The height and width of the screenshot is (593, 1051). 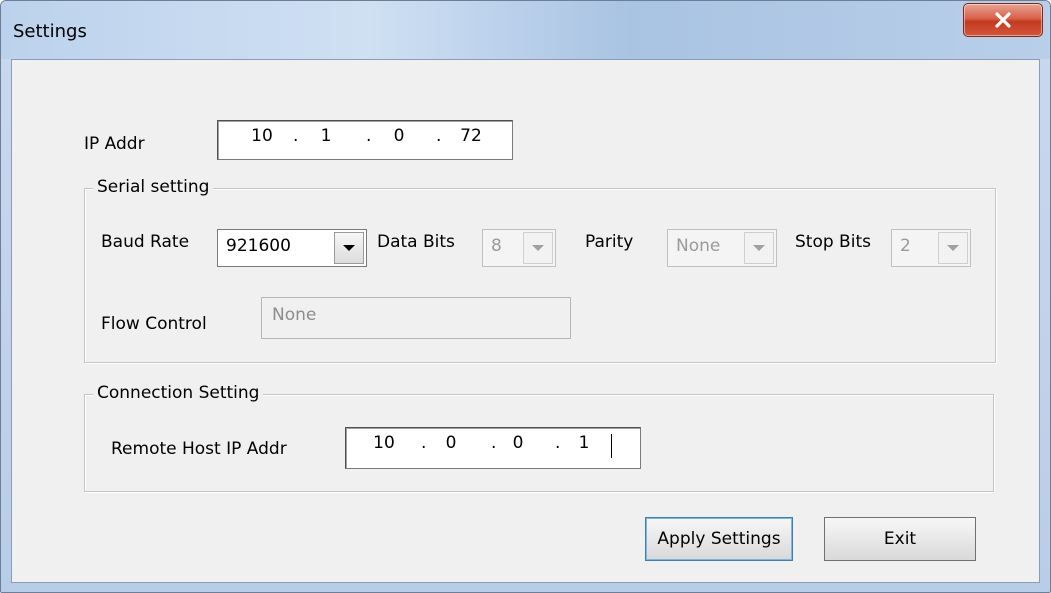 What do you see at coordinates (833, 242) in the screenshot?
I see `stop-bits-label: Stop Bits` at bounding box center [833, 242].